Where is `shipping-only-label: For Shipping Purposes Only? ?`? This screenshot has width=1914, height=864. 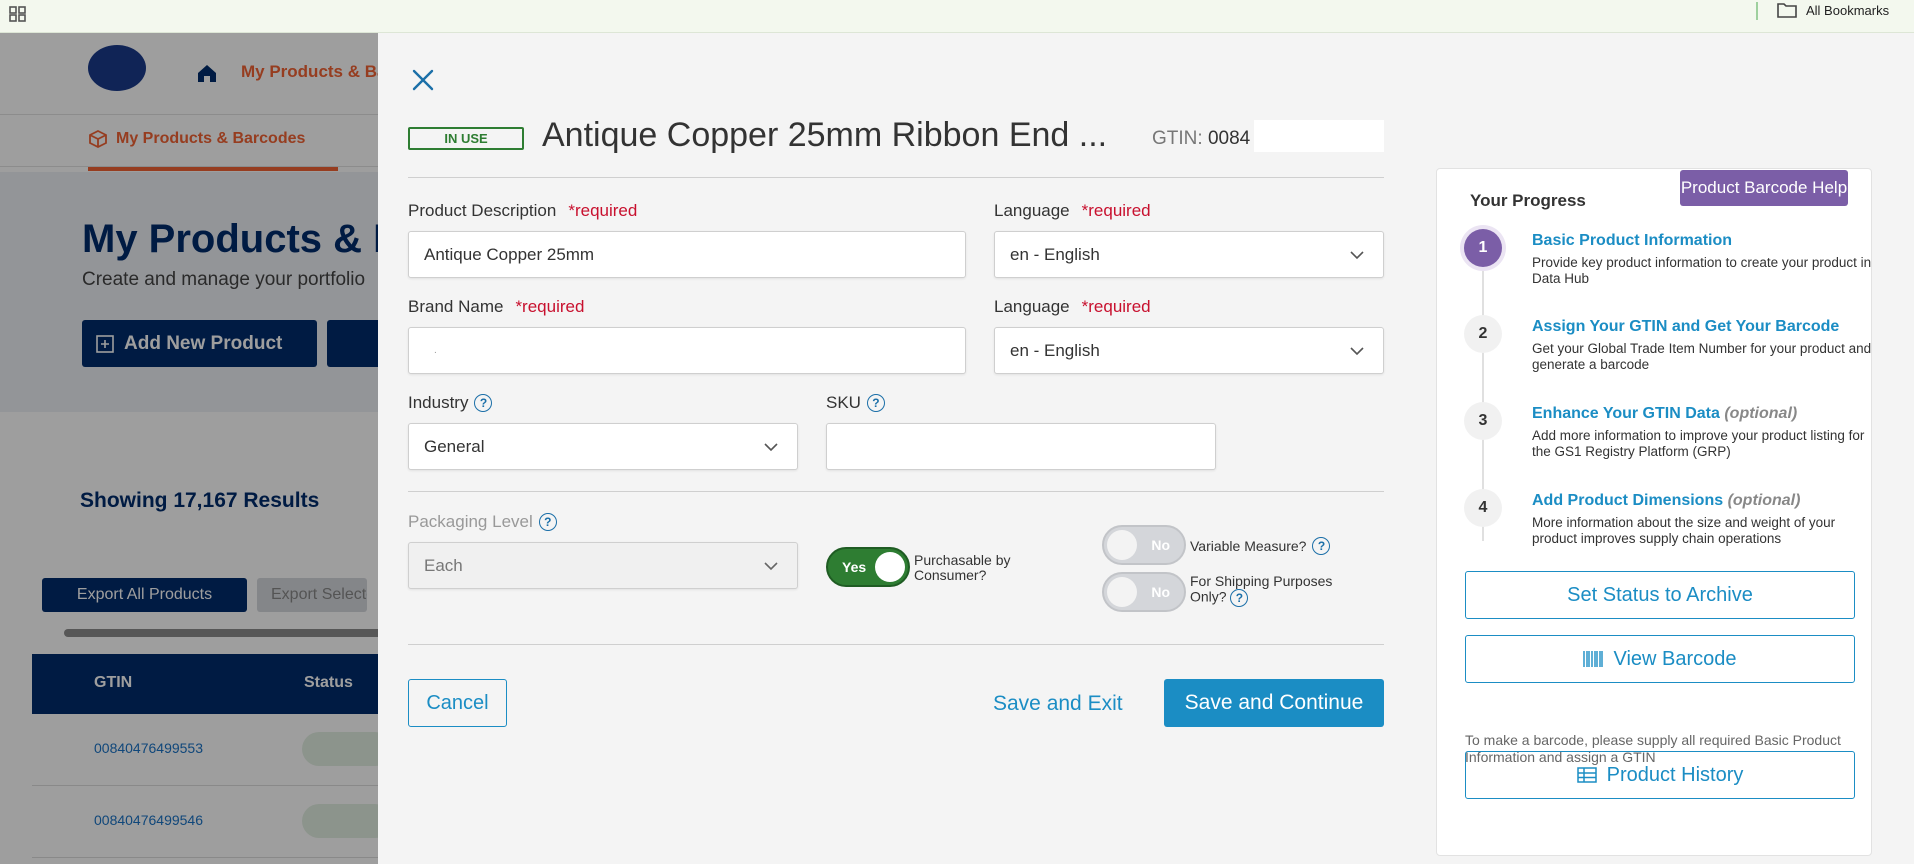 shipping-only-label: For Shipping Purposes Only? ? is located at coordinates (1274, 590).